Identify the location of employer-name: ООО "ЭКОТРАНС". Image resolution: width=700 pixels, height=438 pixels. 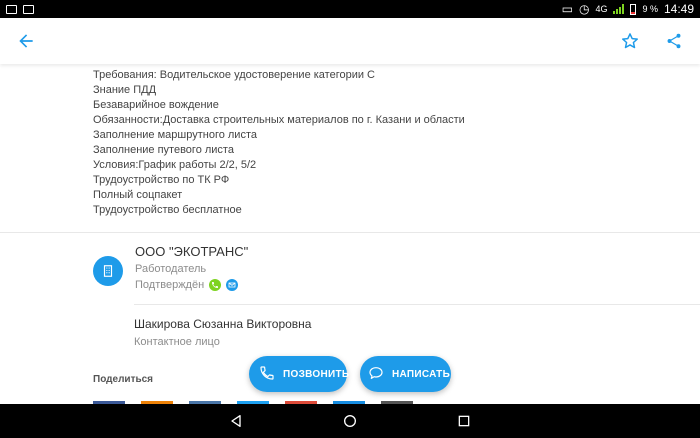
(192, 251).